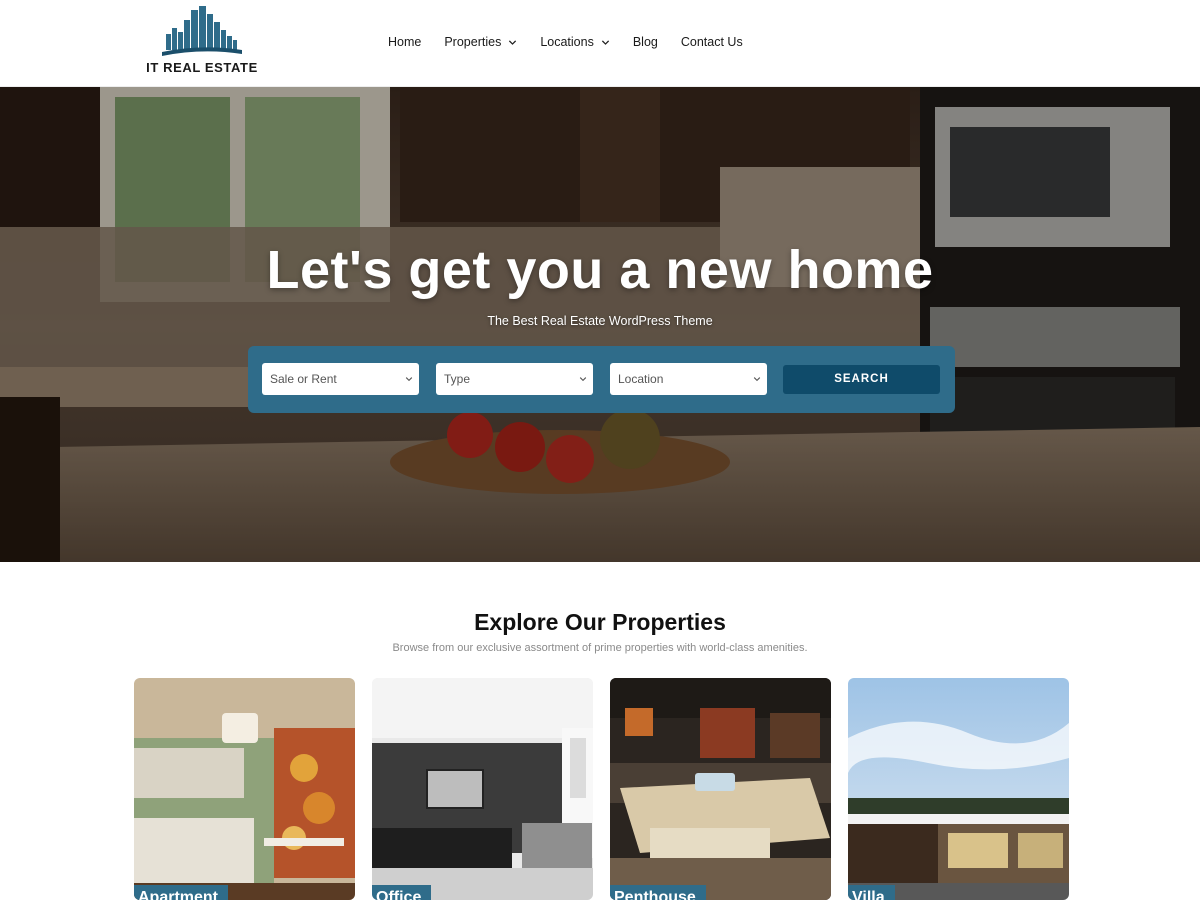  I want to click on property-card-label: Office, so click(402, 892).